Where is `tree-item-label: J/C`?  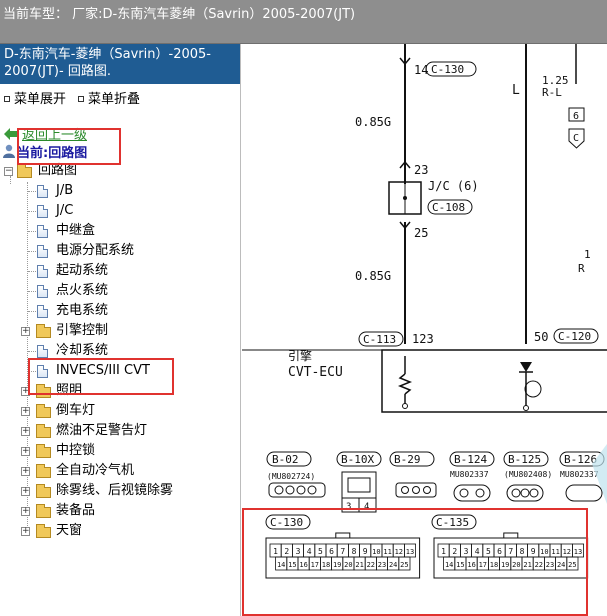
tree-item-label: J/C is located at coordinates (65, 210).